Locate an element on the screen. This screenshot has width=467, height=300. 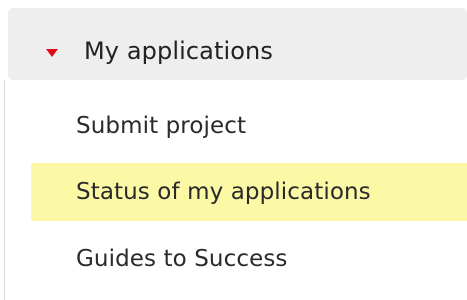
submenu-item-label: Submit project is located at coordinates (161, 126).